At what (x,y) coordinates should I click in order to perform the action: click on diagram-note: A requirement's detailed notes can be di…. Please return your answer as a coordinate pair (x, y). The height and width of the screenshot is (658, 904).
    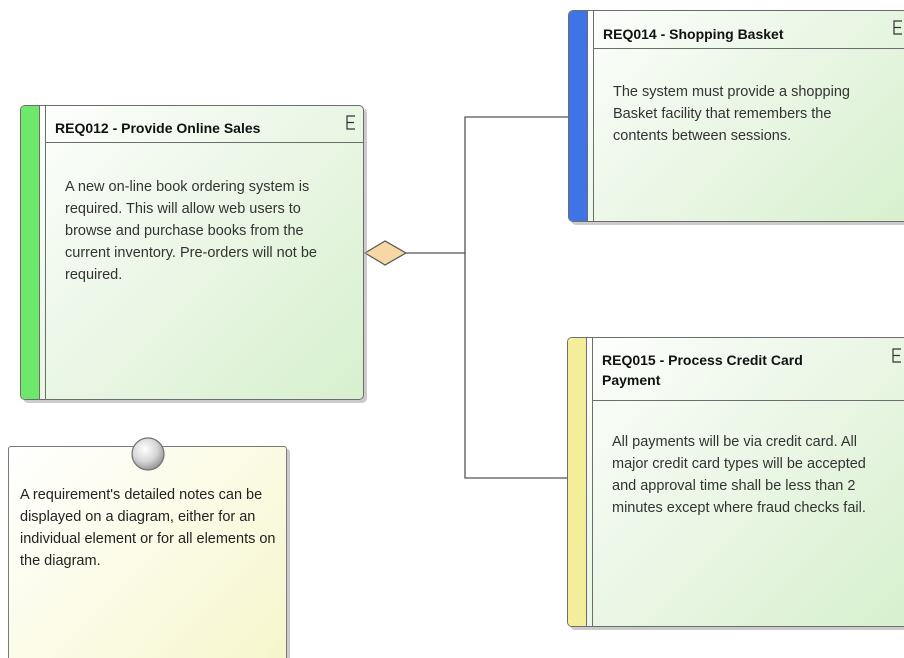
    Looking at the image, I should click on (147, 552).